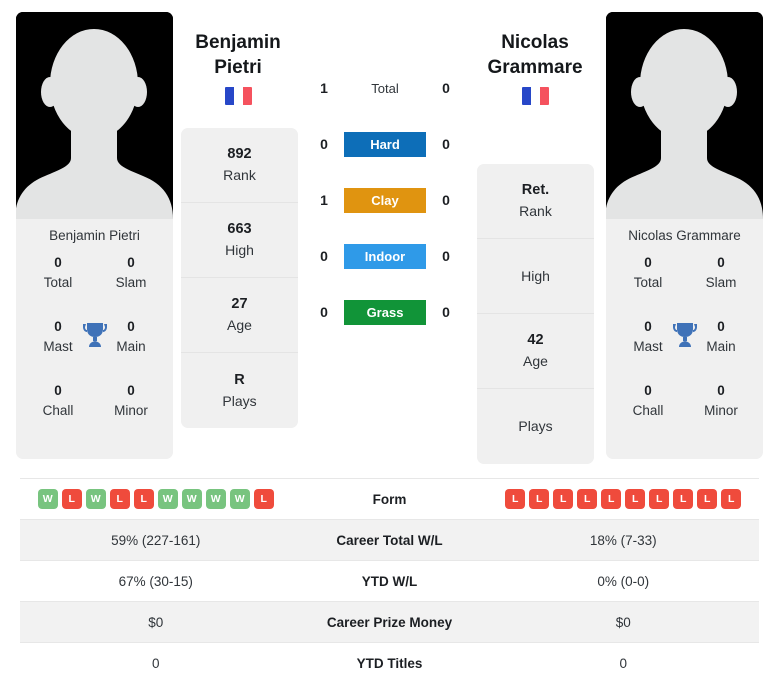 This screenshot has width=779, height=699. Describe the element at coordinates (623, 663) in the screenshot. I see `cell-right: 0` at that location.